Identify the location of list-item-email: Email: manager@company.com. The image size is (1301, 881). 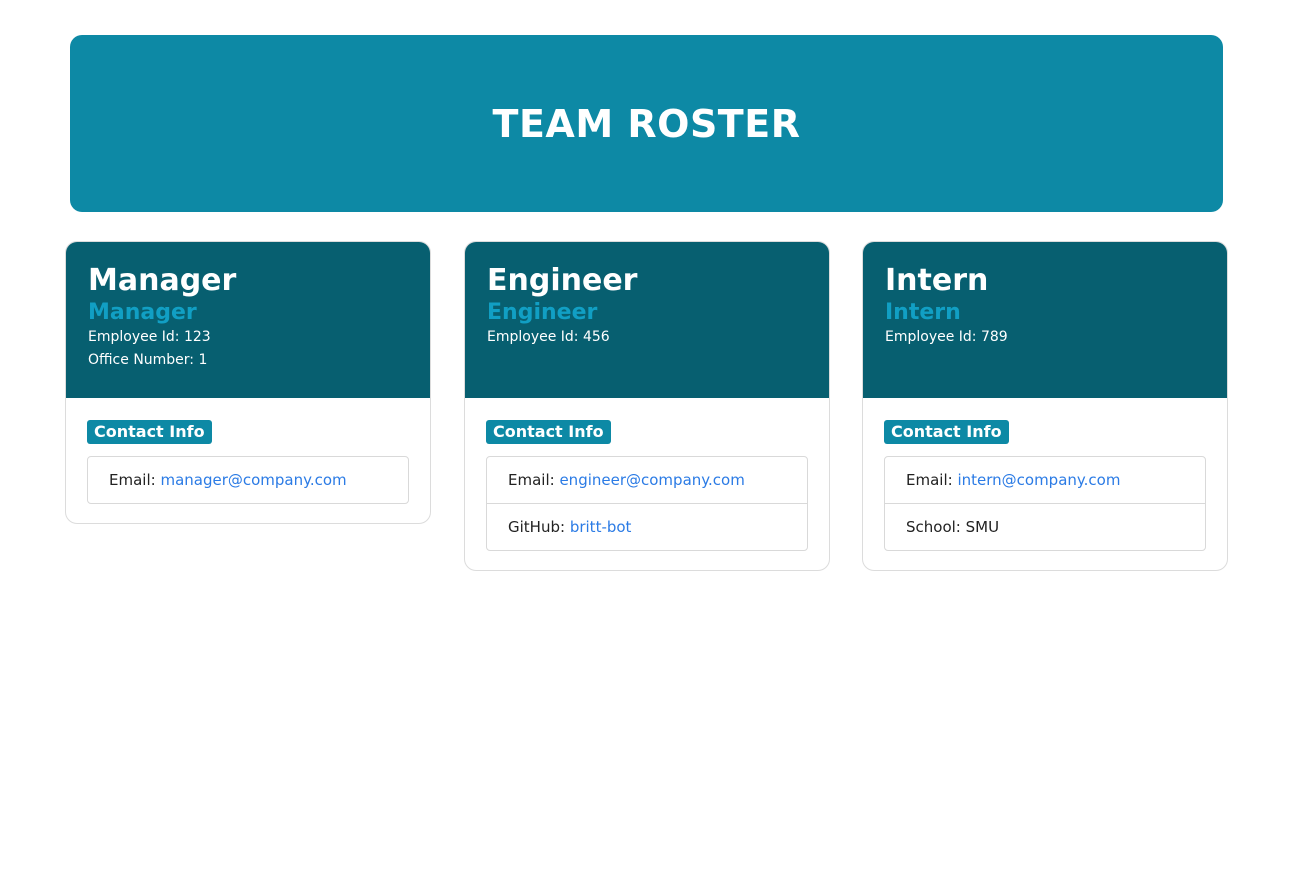
(248, 480).